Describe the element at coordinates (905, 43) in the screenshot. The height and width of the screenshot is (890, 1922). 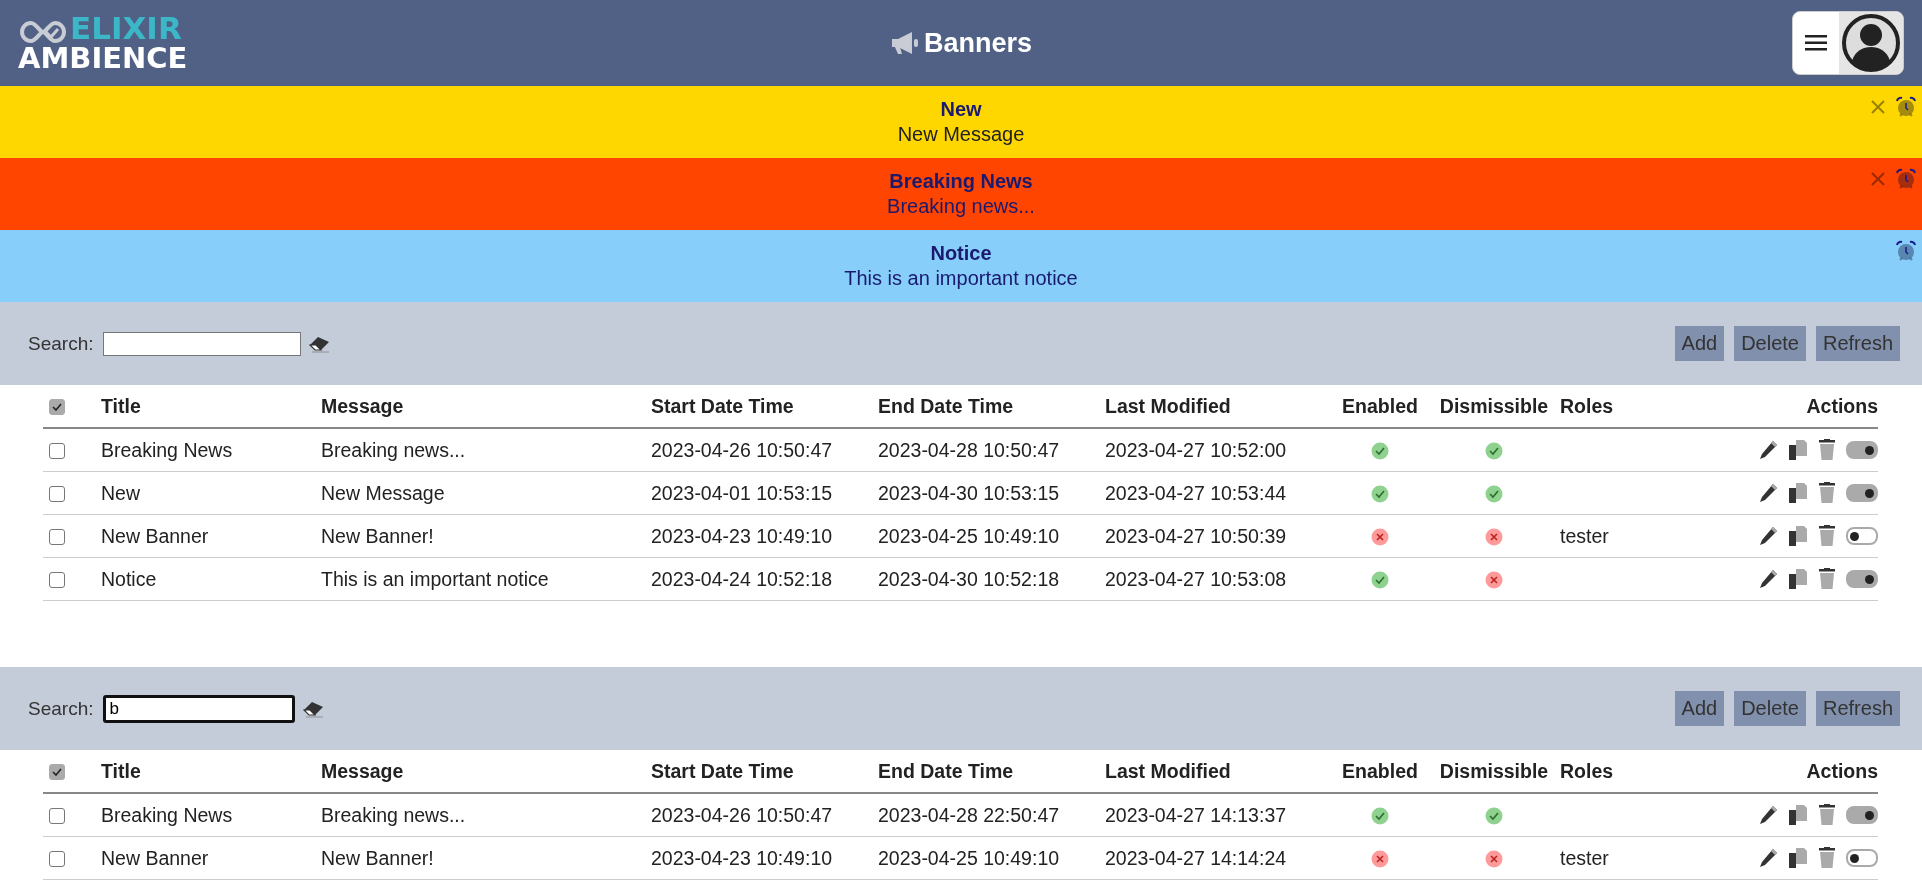
I see `megaphone-icon` at that location.